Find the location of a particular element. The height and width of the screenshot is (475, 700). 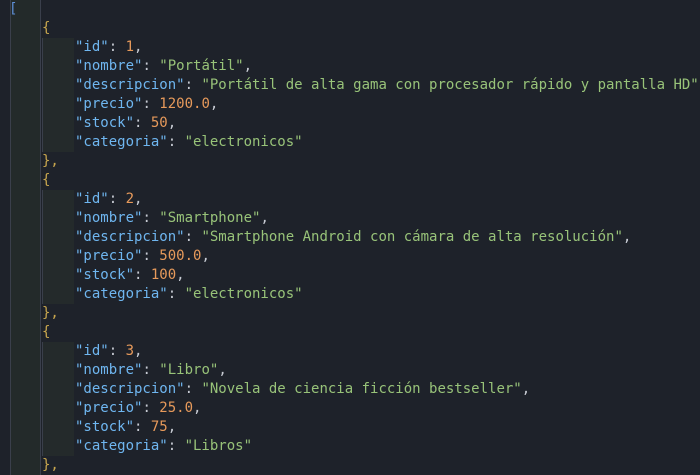

code-line: [ is located at coordinates (13, 9).